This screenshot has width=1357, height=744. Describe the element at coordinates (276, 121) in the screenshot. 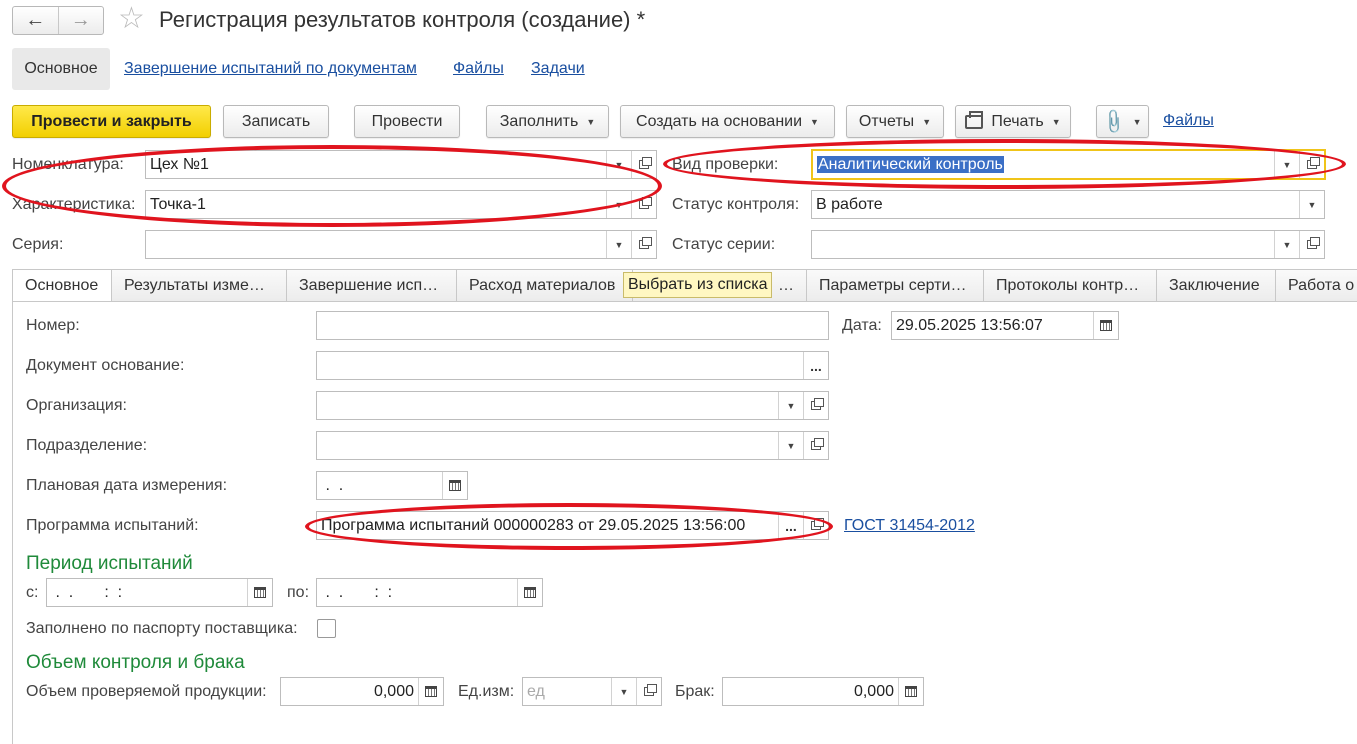

I see `save-button: Записать` at that location.